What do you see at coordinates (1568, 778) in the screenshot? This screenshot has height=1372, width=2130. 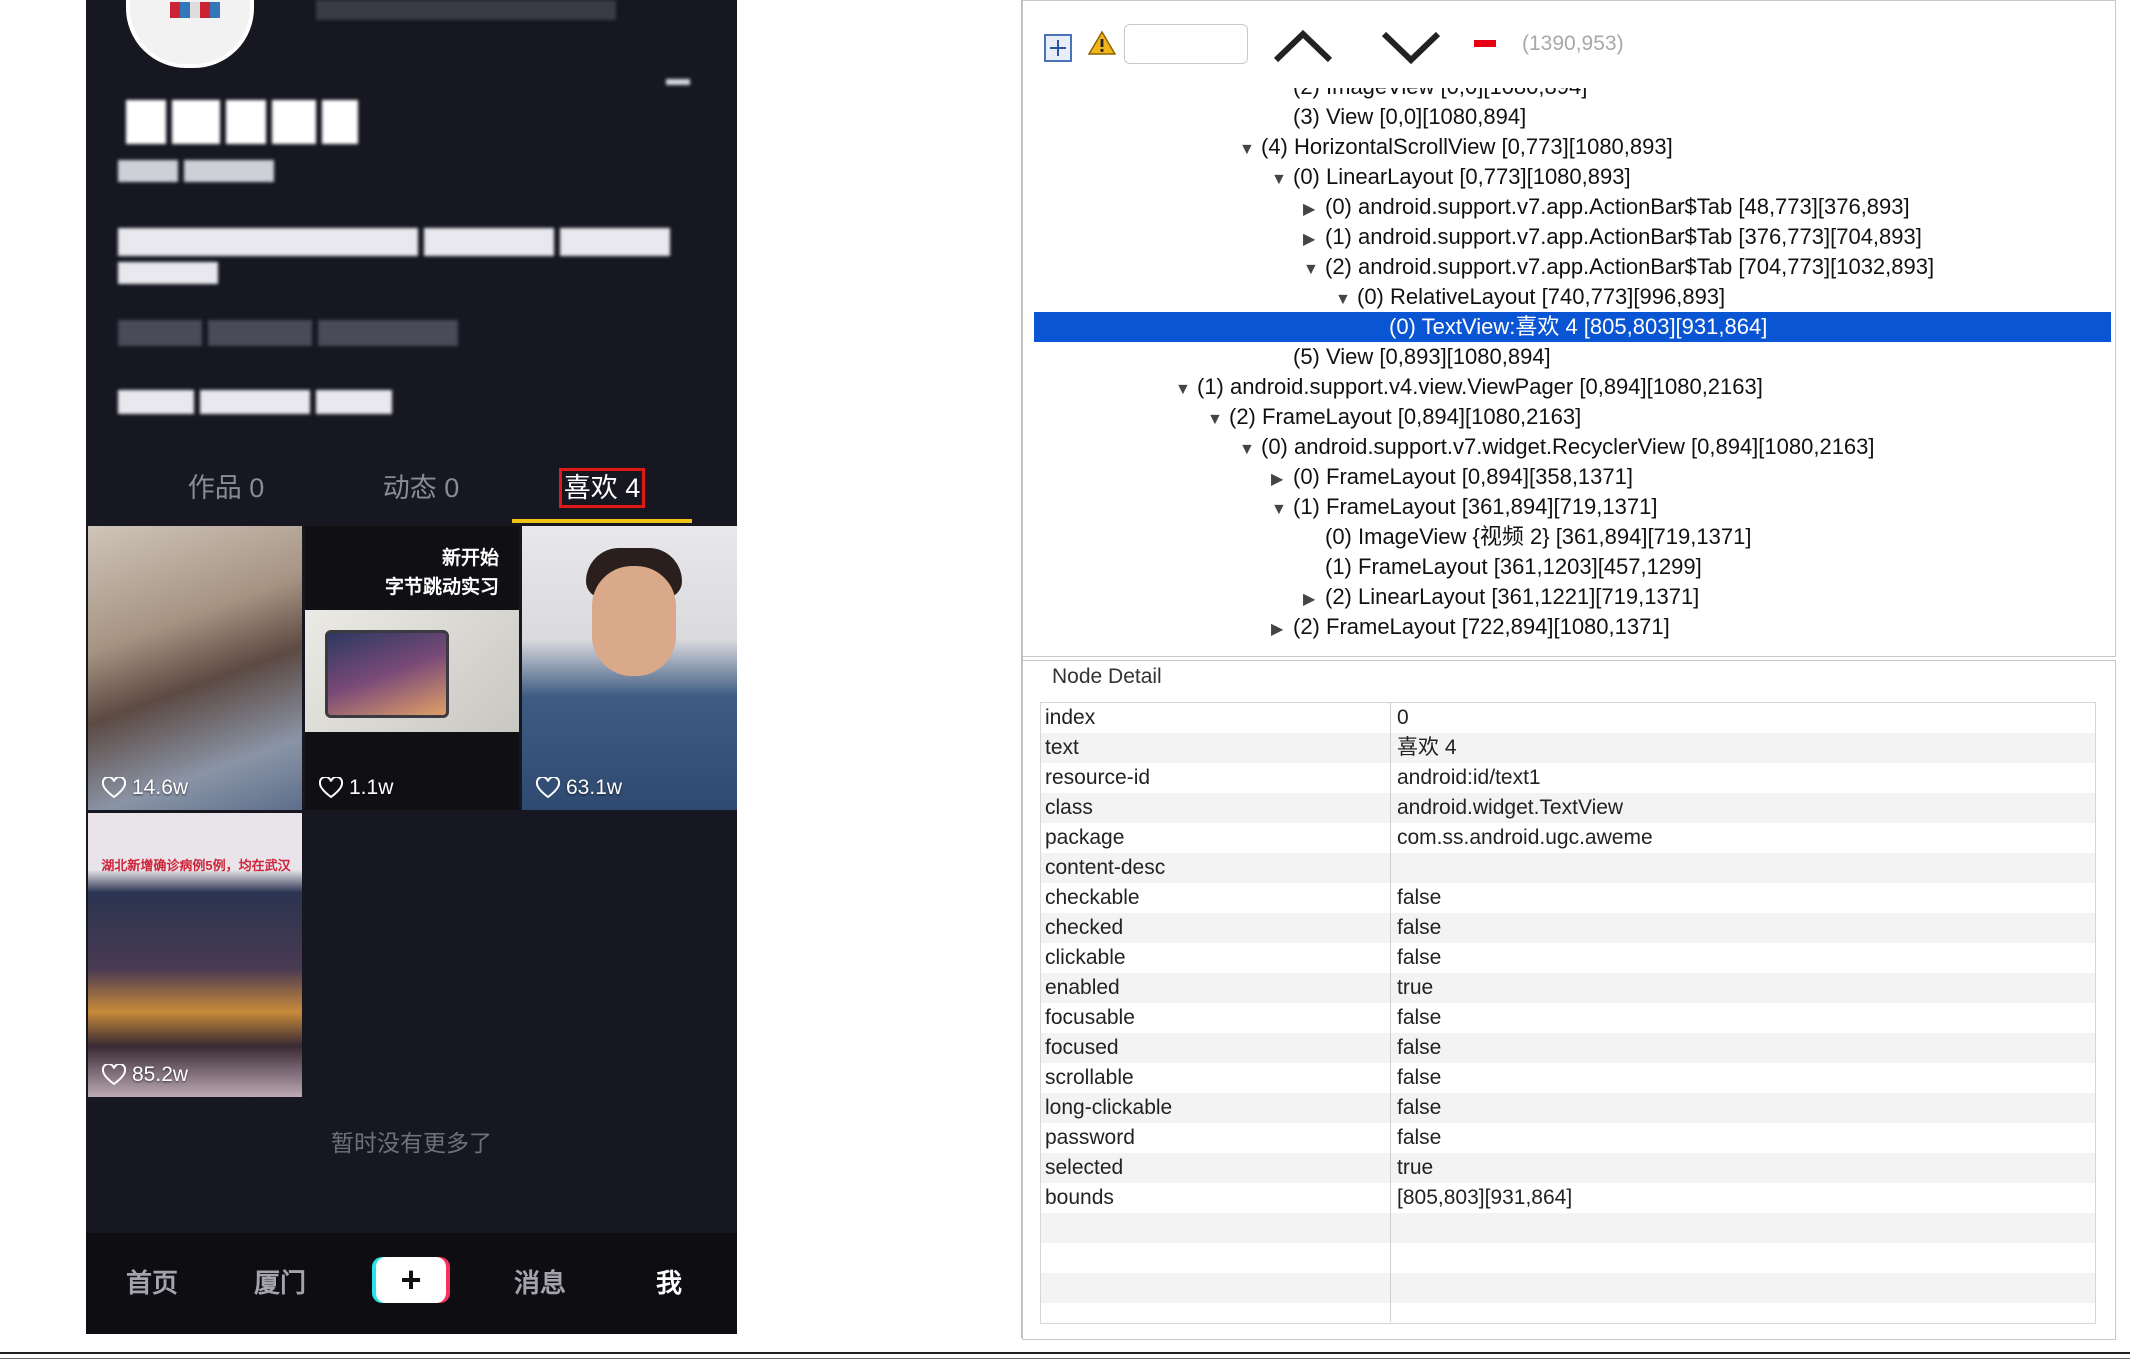 I see `detail-row: resource-id android:id/text1` at bounding box center [1568, 778].